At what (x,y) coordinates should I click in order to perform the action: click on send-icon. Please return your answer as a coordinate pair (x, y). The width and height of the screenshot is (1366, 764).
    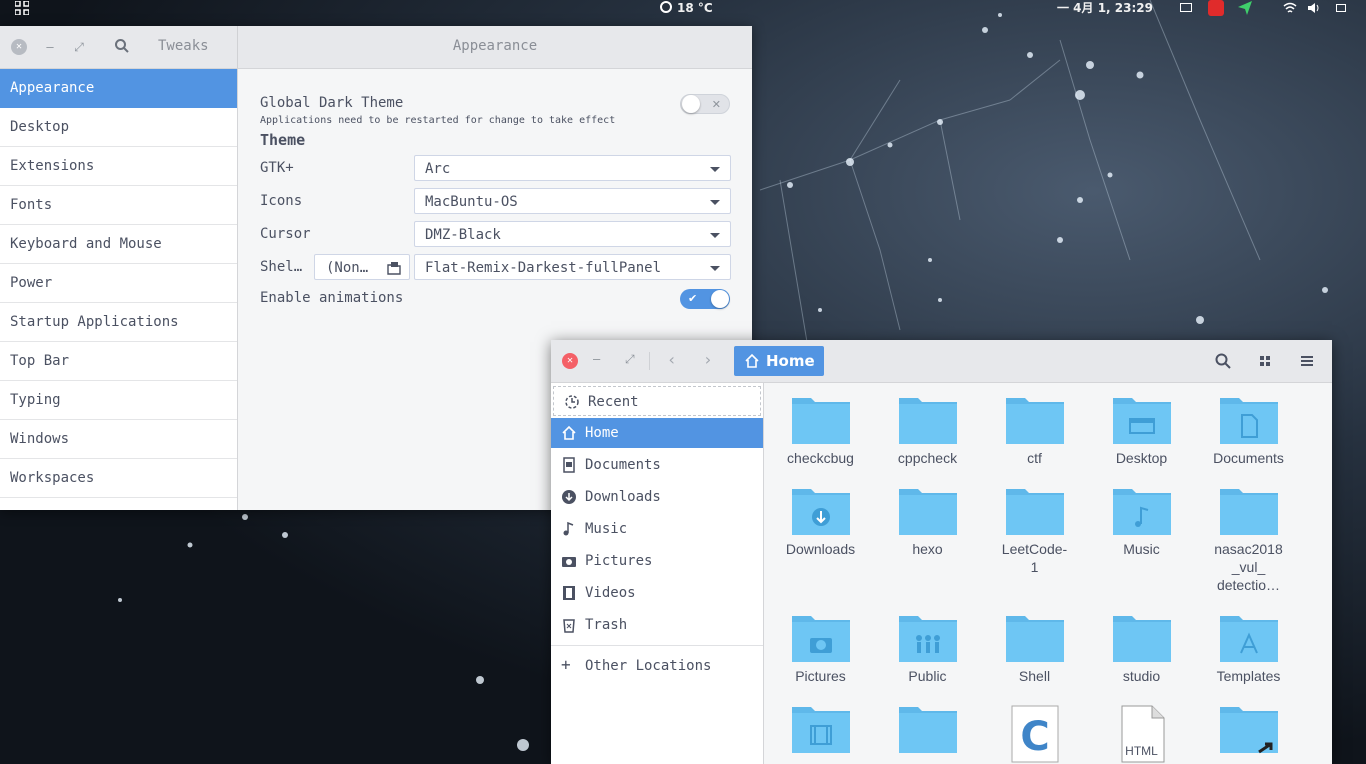
    Looking at the image, I should click on (1245, 8).